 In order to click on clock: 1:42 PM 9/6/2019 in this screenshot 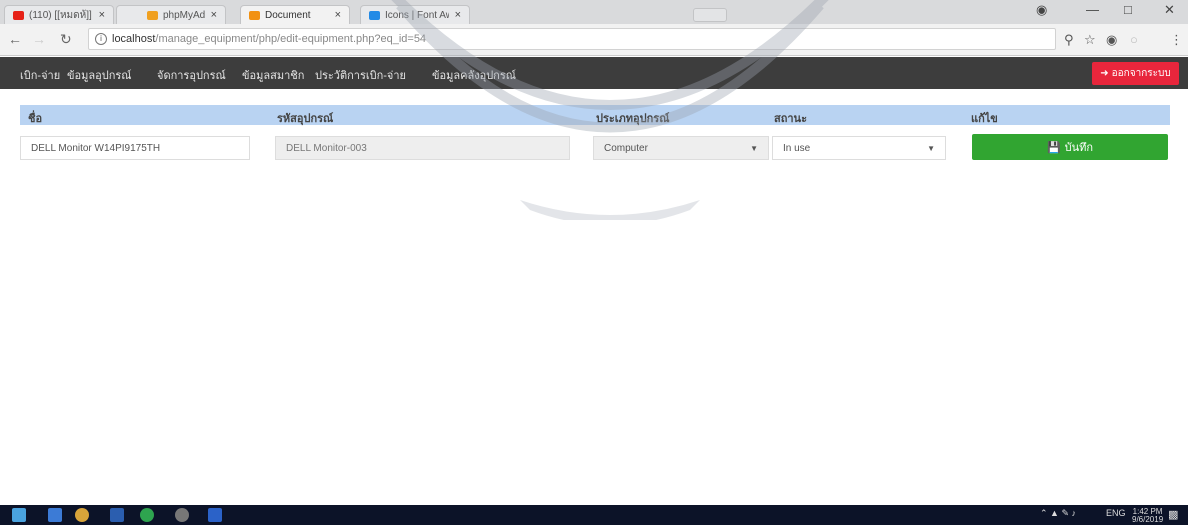, I will do `click(1147, 516)`.